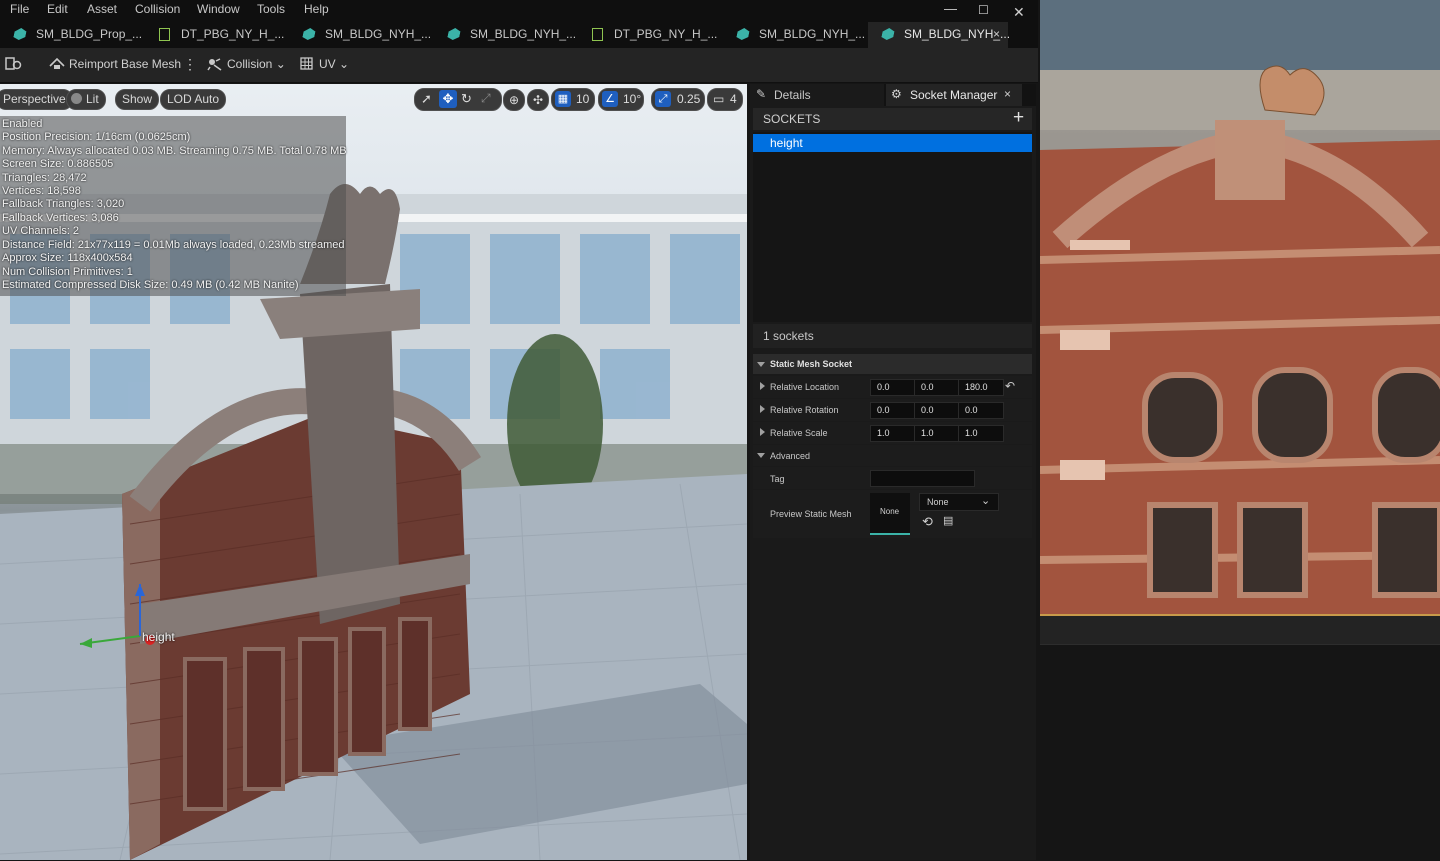 The height and width of the screenshot is (861, 1440). What do you see at coordinates (316, 9) in the screenshot?
I see `menu-help: Help` at bounding box center [316, 9].